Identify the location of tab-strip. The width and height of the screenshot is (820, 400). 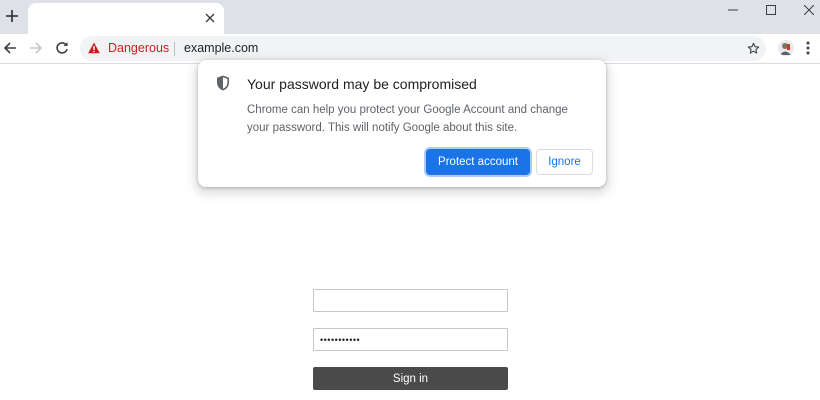
(410, 17).